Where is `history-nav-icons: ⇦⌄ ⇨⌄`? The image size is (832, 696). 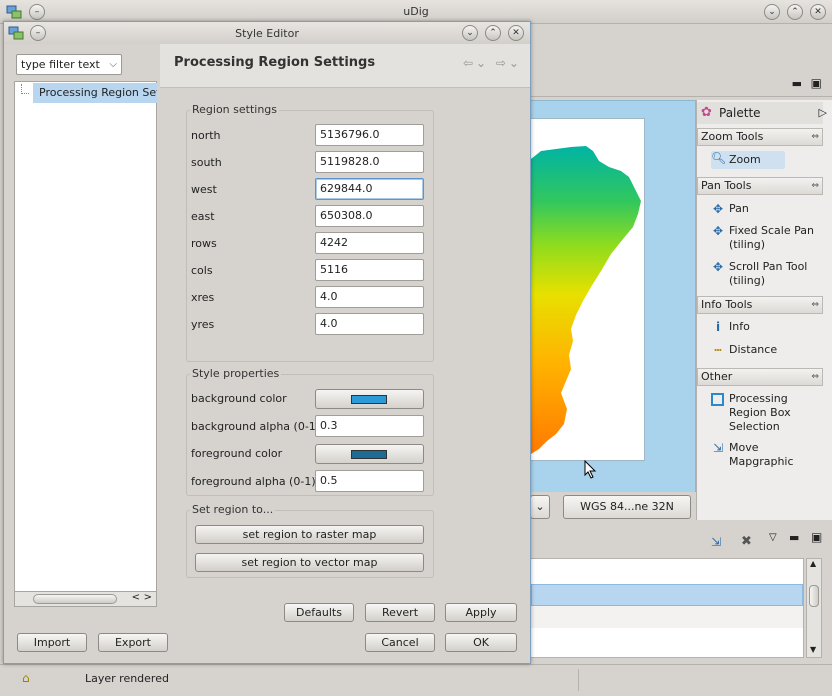 history-nav-icons: ⇦⌄ ⇨⌄ is located at coordinates (492, 63).